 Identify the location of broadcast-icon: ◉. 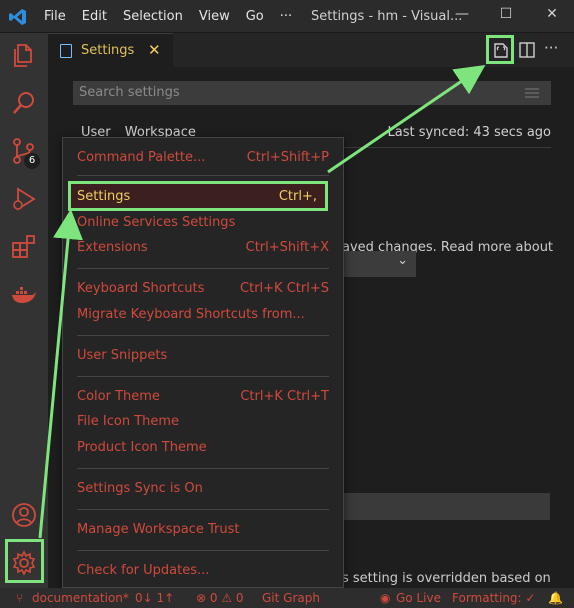
(385, 598).